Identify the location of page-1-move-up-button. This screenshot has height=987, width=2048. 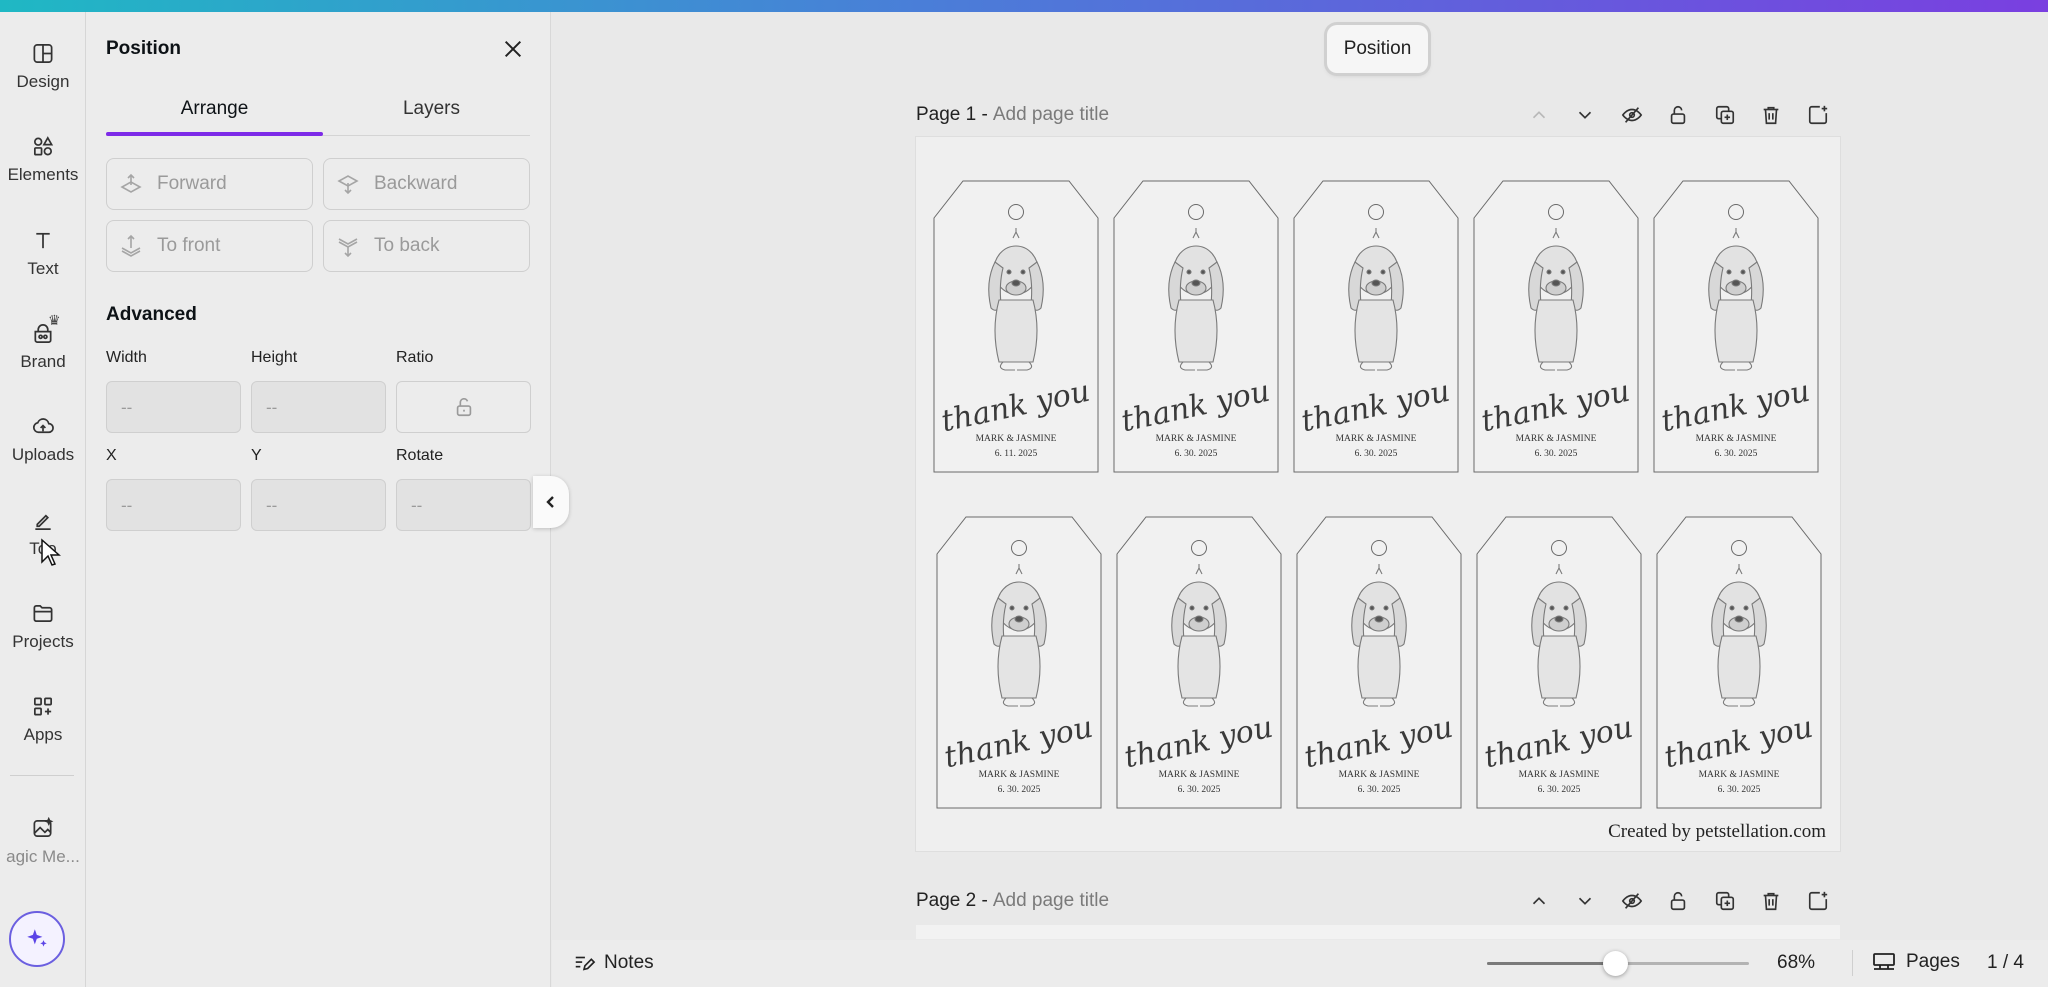
(1539, 115).